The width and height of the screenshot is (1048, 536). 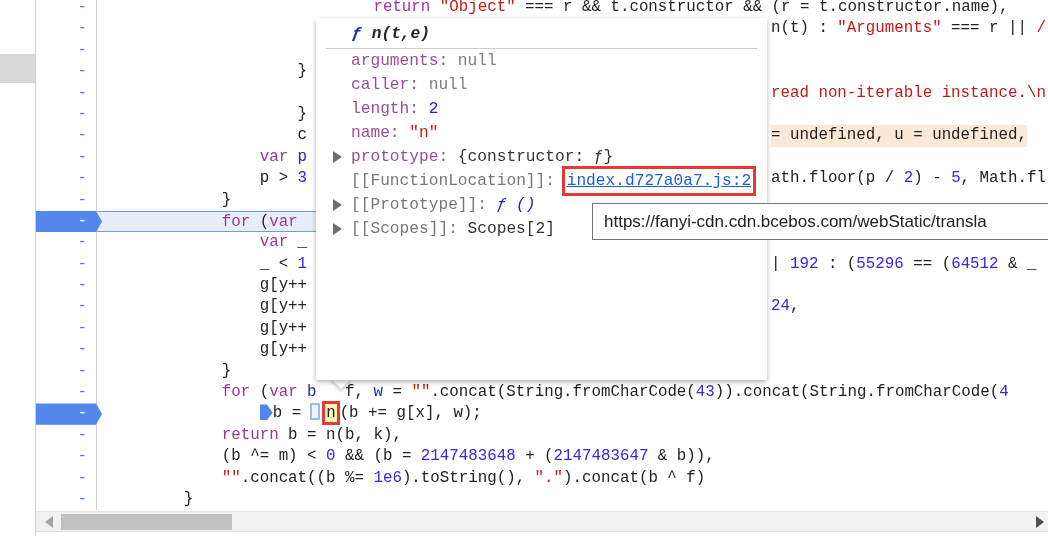 I want to click on property-value: {constructor: ƒ}, so click(x=535, y=157).